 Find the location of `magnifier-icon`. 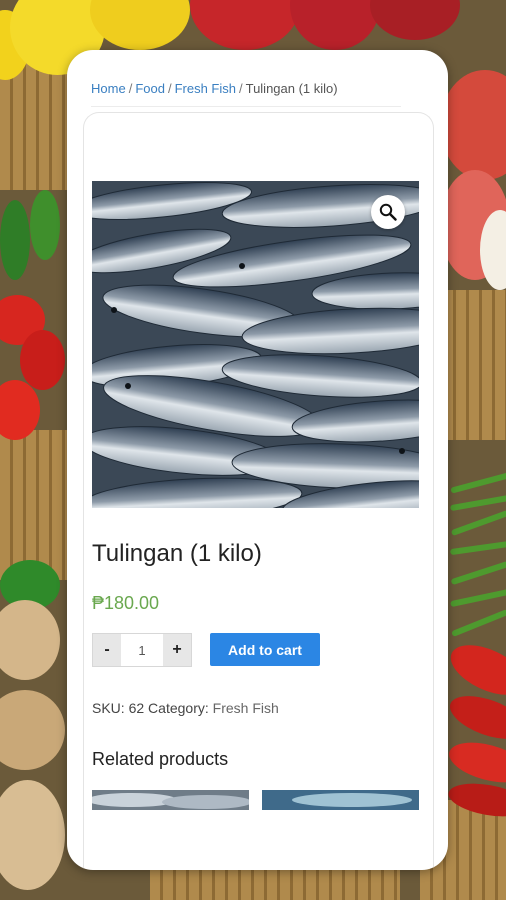

magnifier-icon is located at coordinates (388, 212).